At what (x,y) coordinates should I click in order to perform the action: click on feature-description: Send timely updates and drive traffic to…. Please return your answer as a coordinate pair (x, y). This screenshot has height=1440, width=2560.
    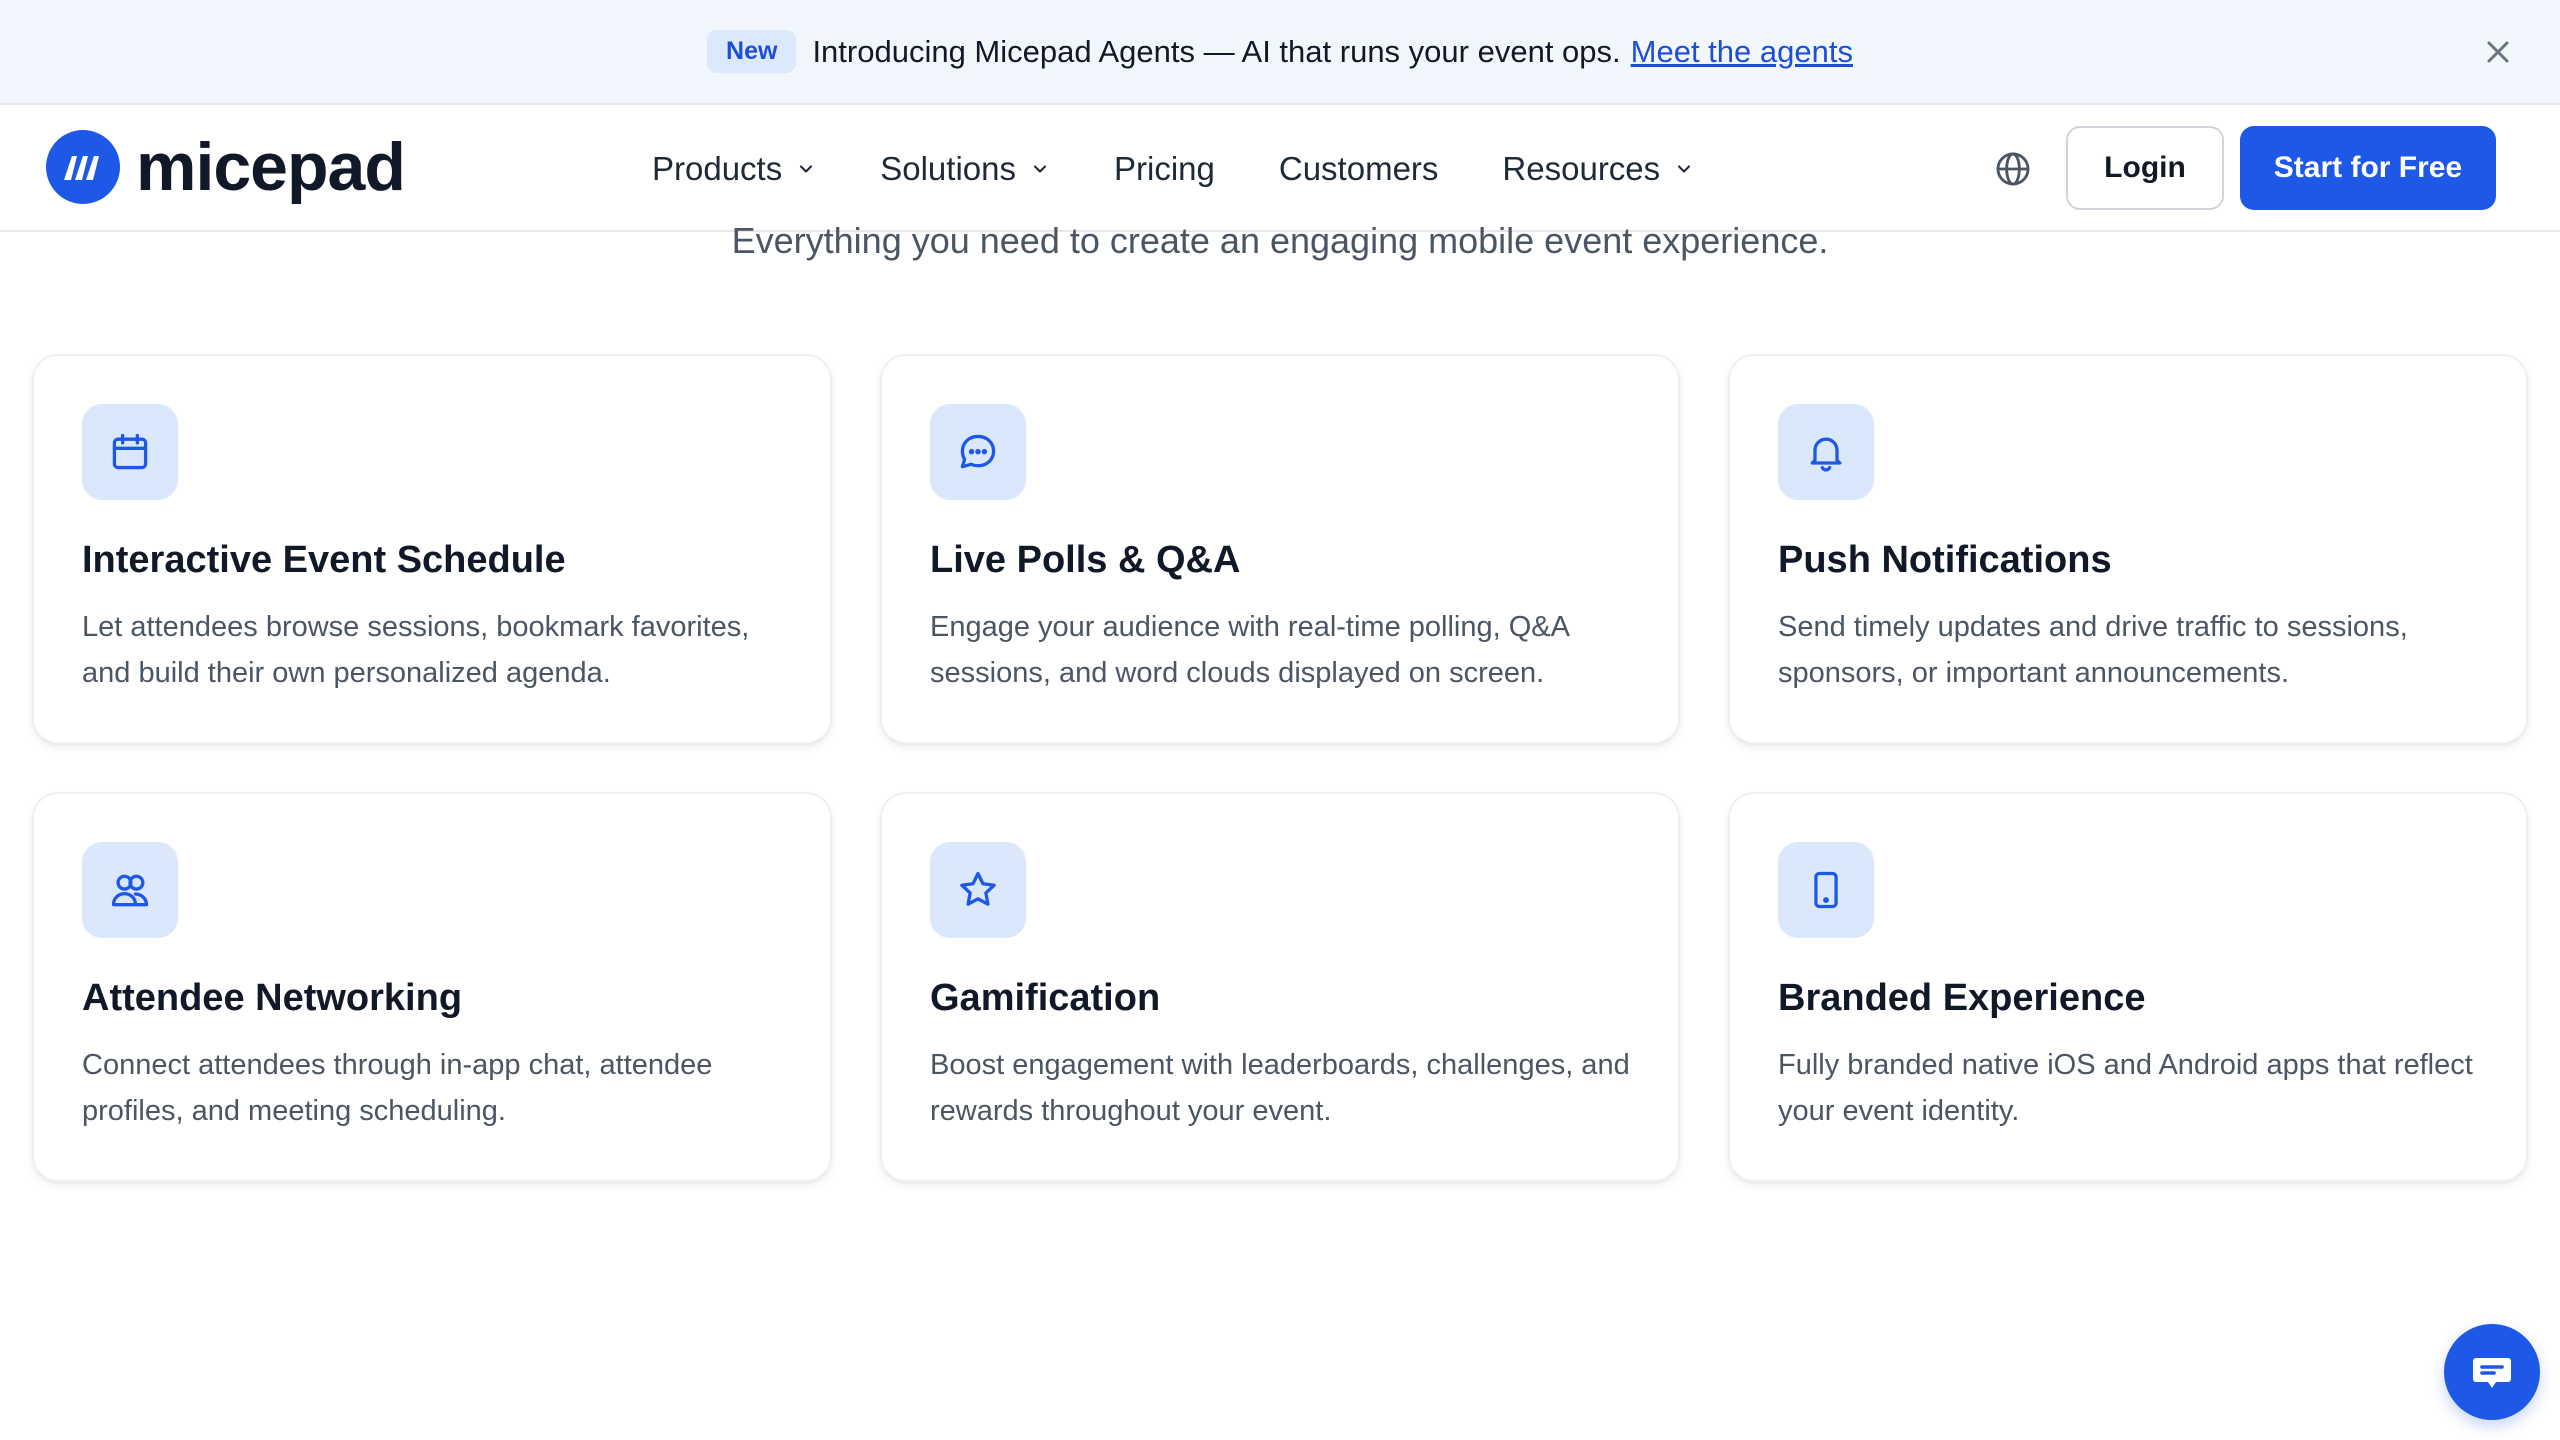
    Looking at the image, I should click on (2093, 649).